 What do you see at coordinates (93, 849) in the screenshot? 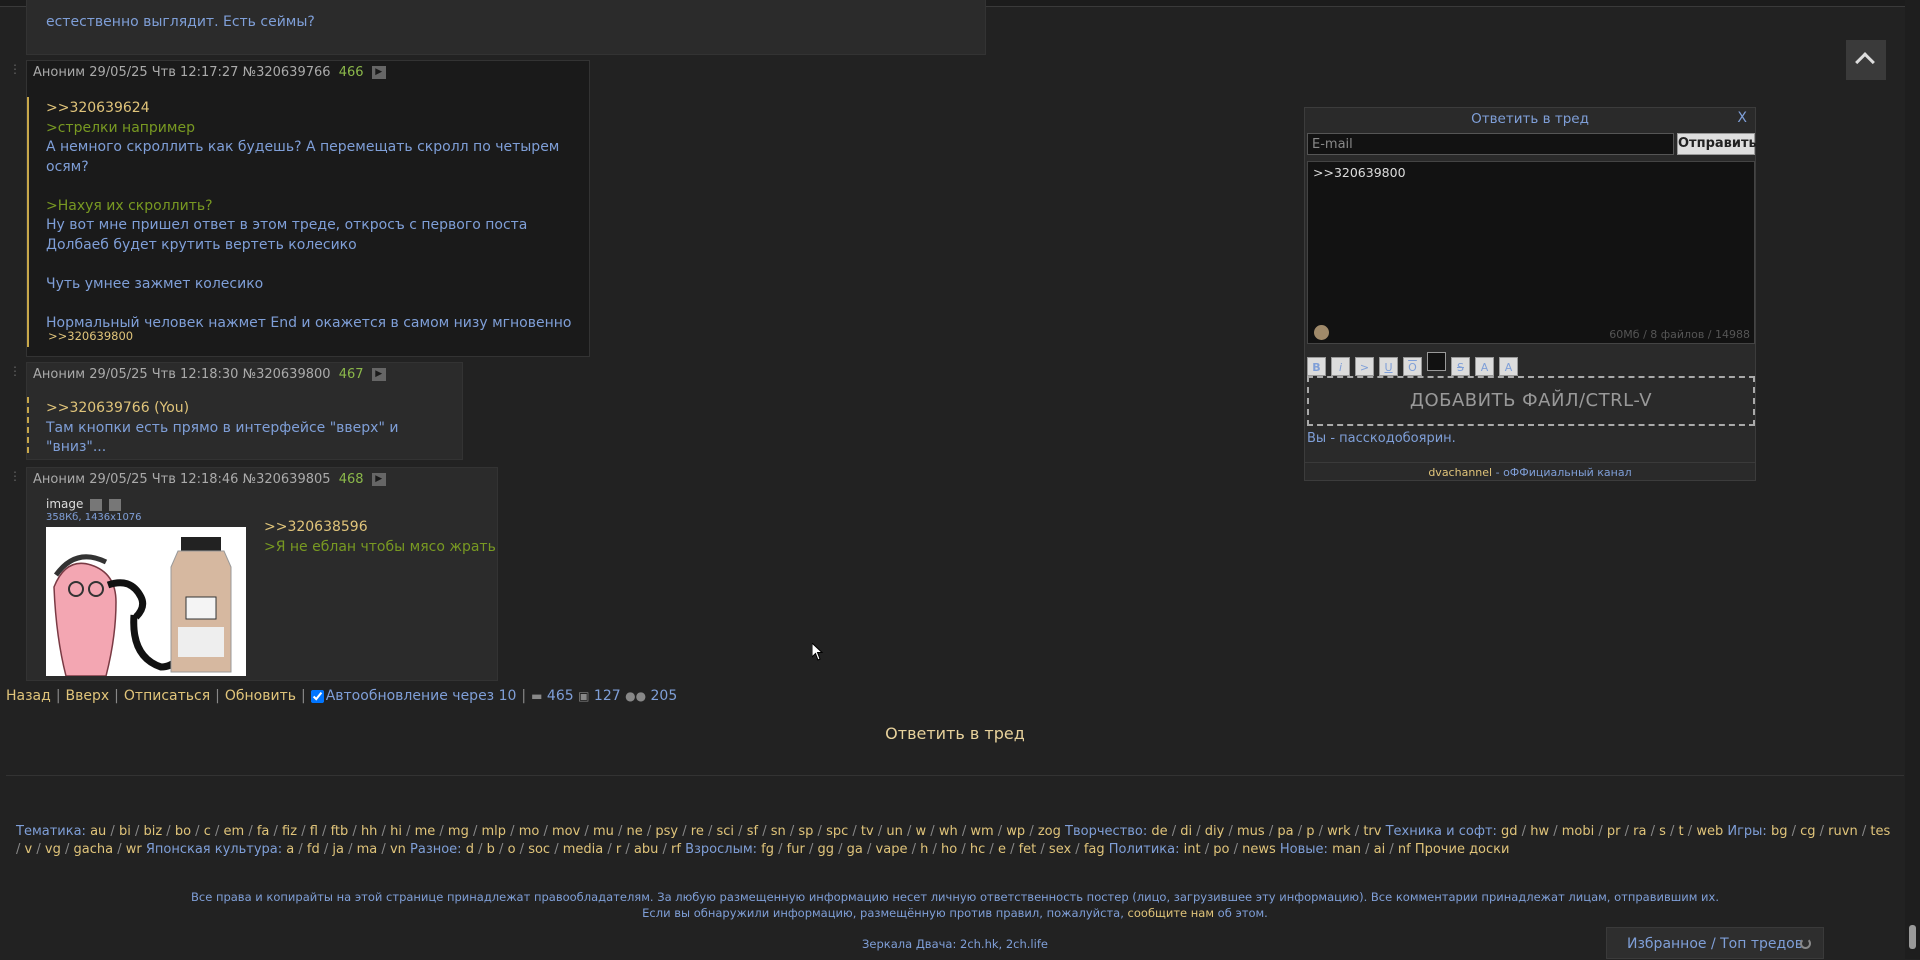
I see `board-link: gacha` at bounding box center [93, 849].